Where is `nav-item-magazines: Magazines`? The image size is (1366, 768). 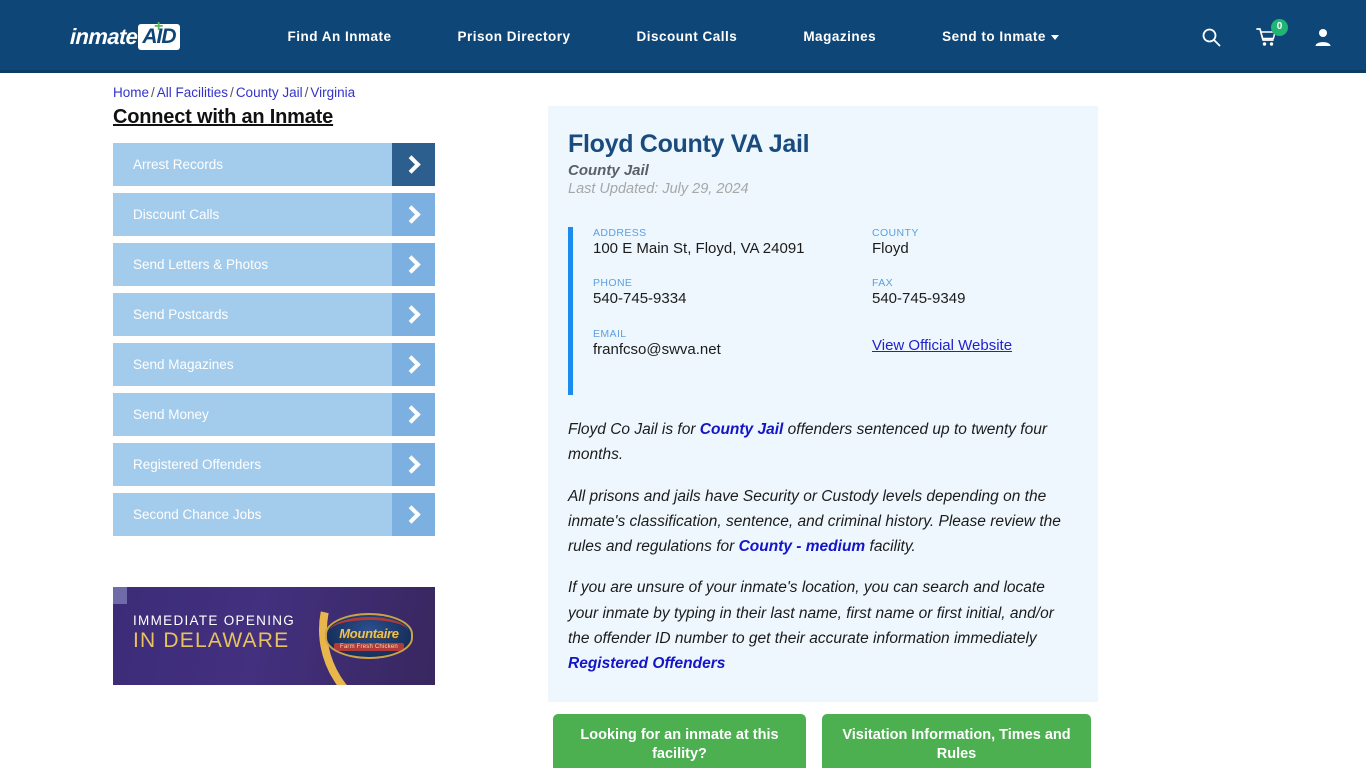
nav-item-magazines: Magazines is located at coordinates (839, 36).